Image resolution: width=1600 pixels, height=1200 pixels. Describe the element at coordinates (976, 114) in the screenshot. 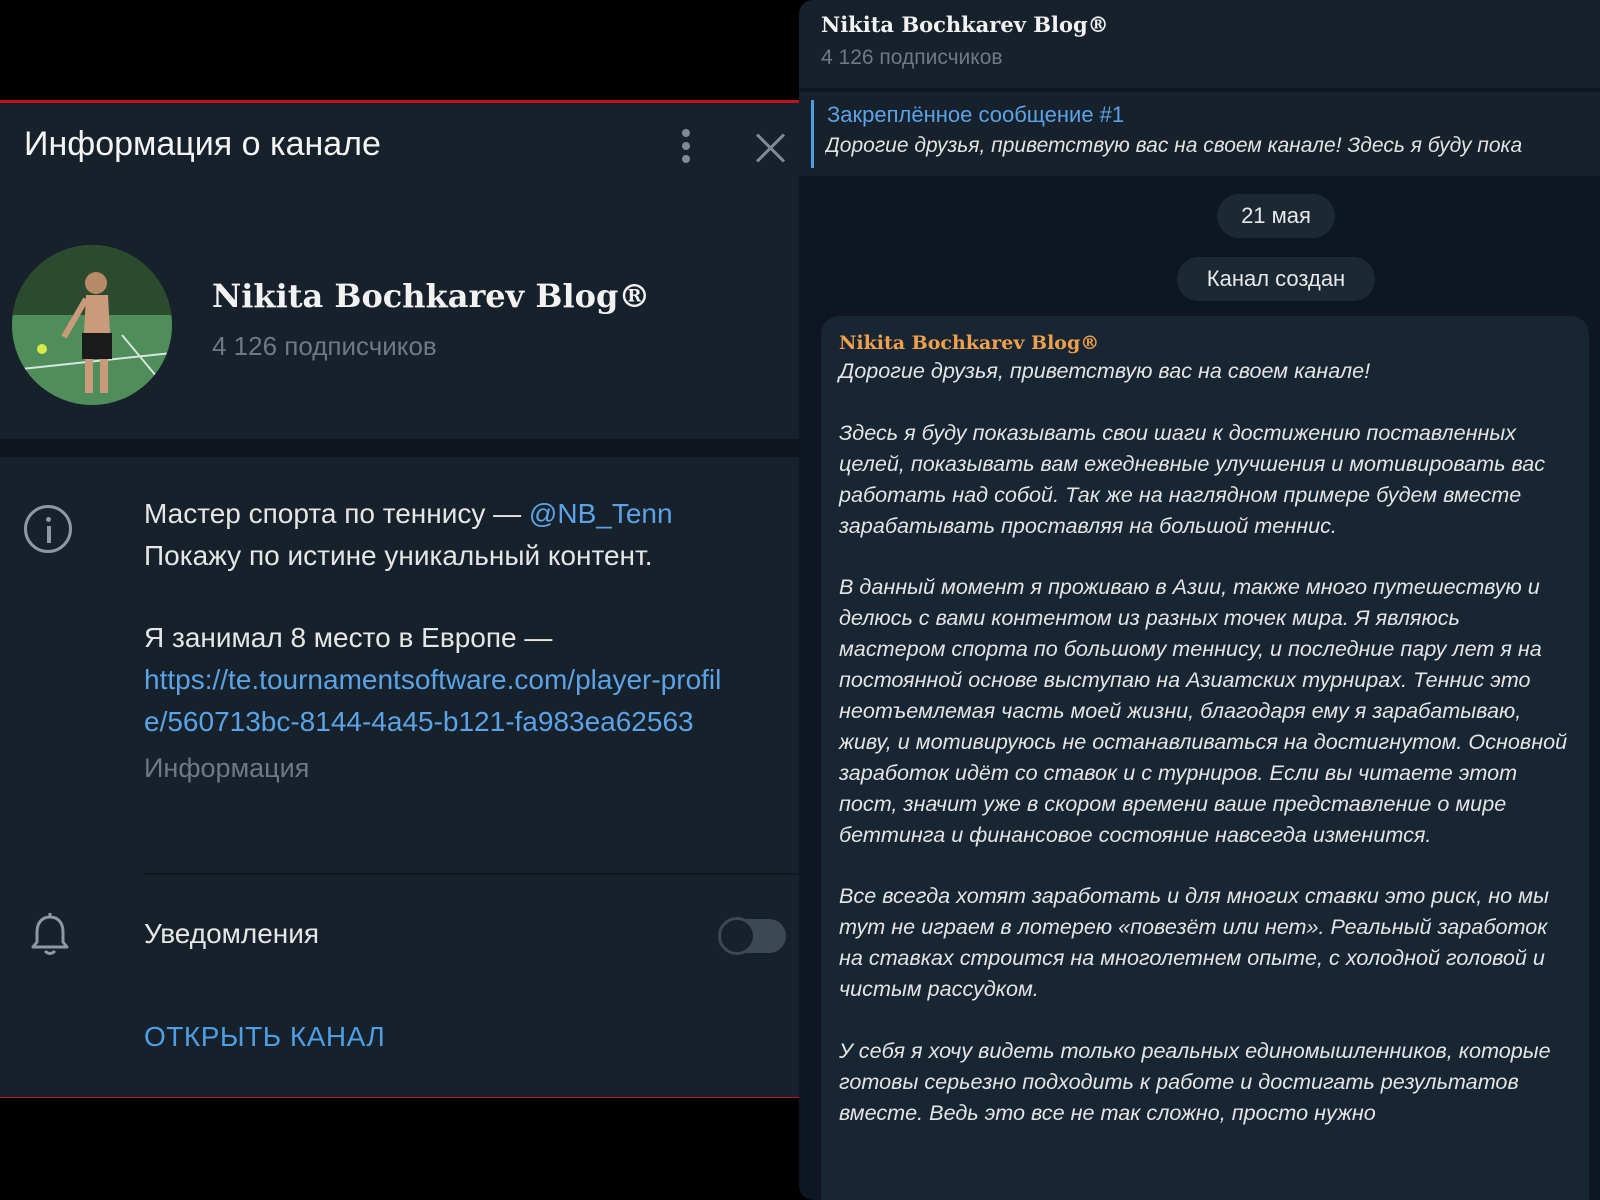

I see `pinned-title: Закреплённое сообщение #1` at that location.